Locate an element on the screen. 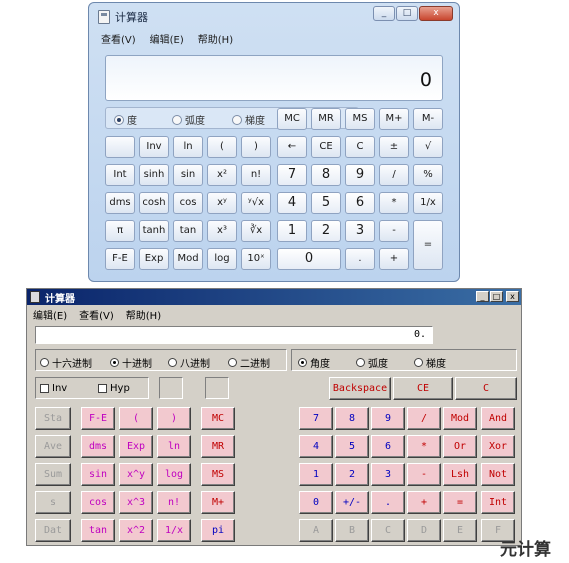 This screenshot has height=563, width=569. ce-button: CE is located at coordinates (326, 147).